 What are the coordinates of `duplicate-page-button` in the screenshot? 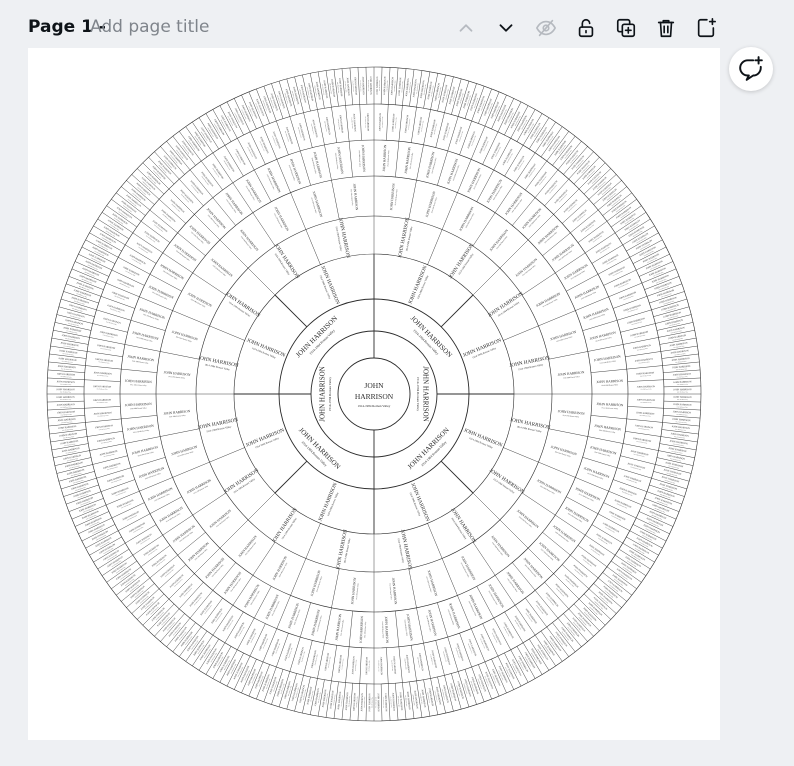 It's located at (626, 28).